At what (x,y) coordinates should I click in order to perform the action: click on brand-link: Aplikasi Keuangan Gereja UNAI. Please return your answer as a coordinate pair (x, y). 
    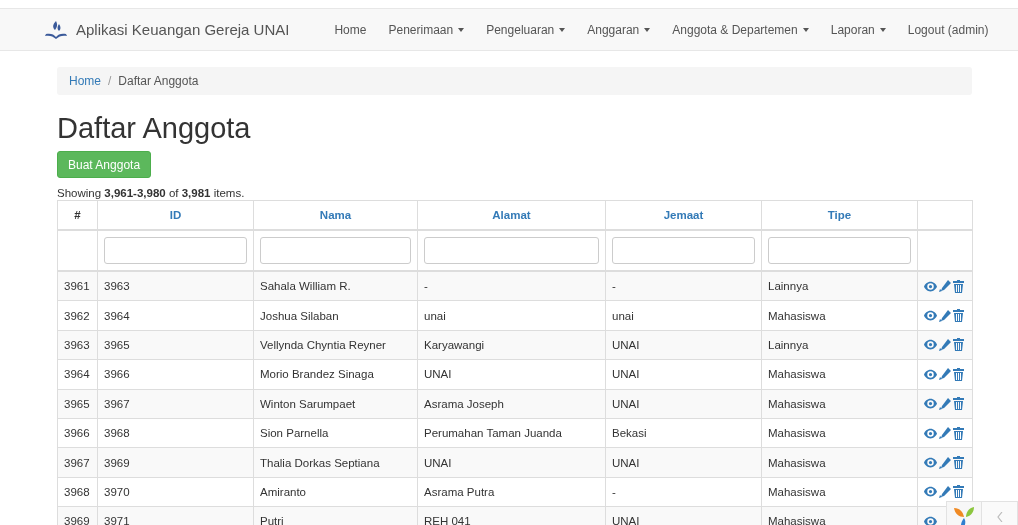
    Looking at the image, I should click on (167, 29).